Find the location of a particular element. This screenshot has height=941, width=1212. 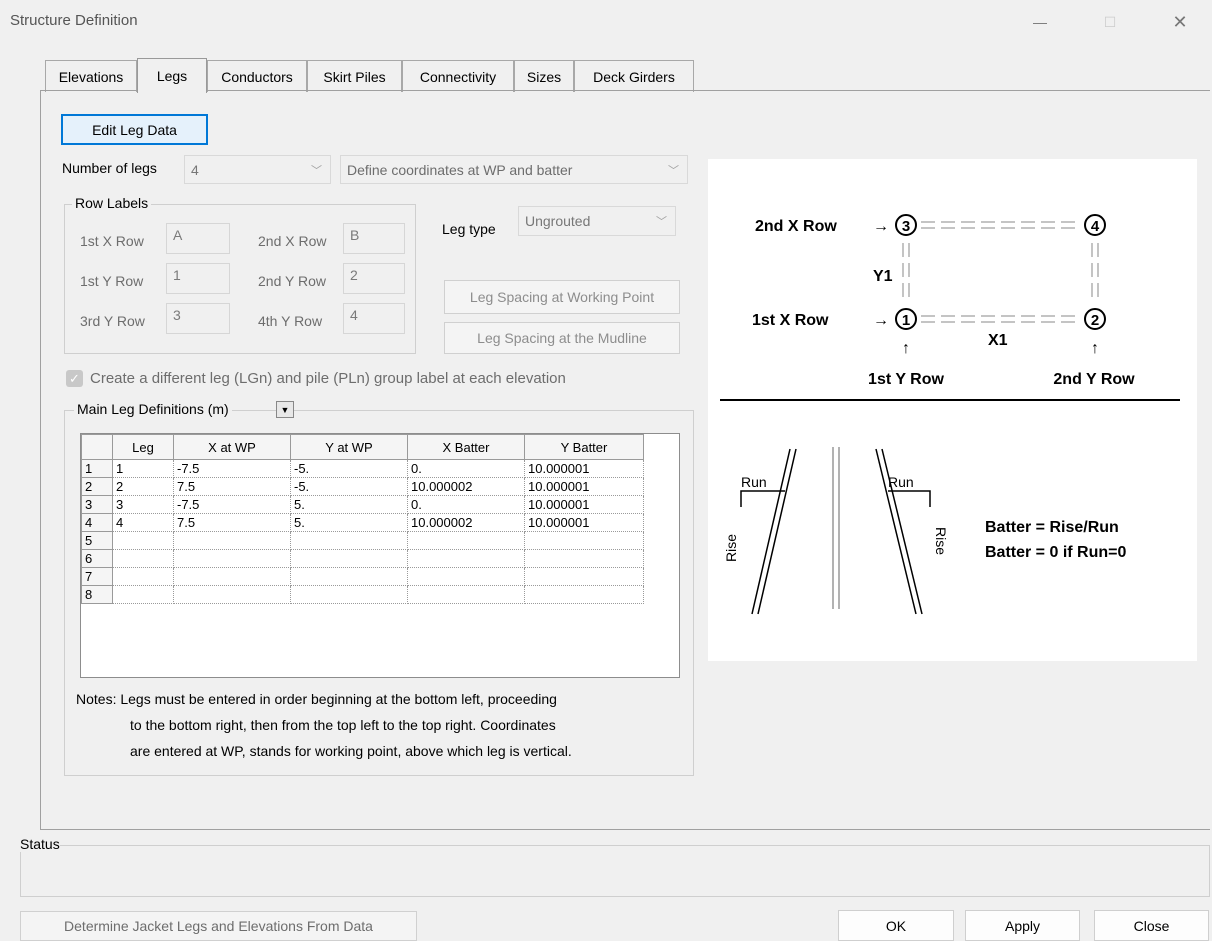

table-row: 5 is located at coordinates (362, 540).